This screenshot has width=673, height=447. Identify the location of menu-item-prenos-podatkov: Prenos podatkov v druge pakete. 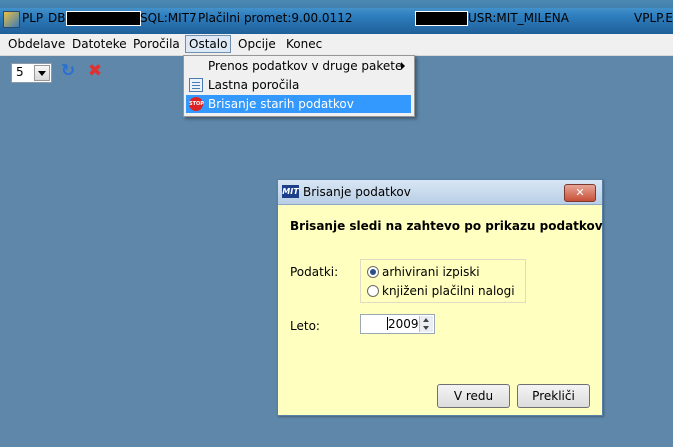
(298, 66).